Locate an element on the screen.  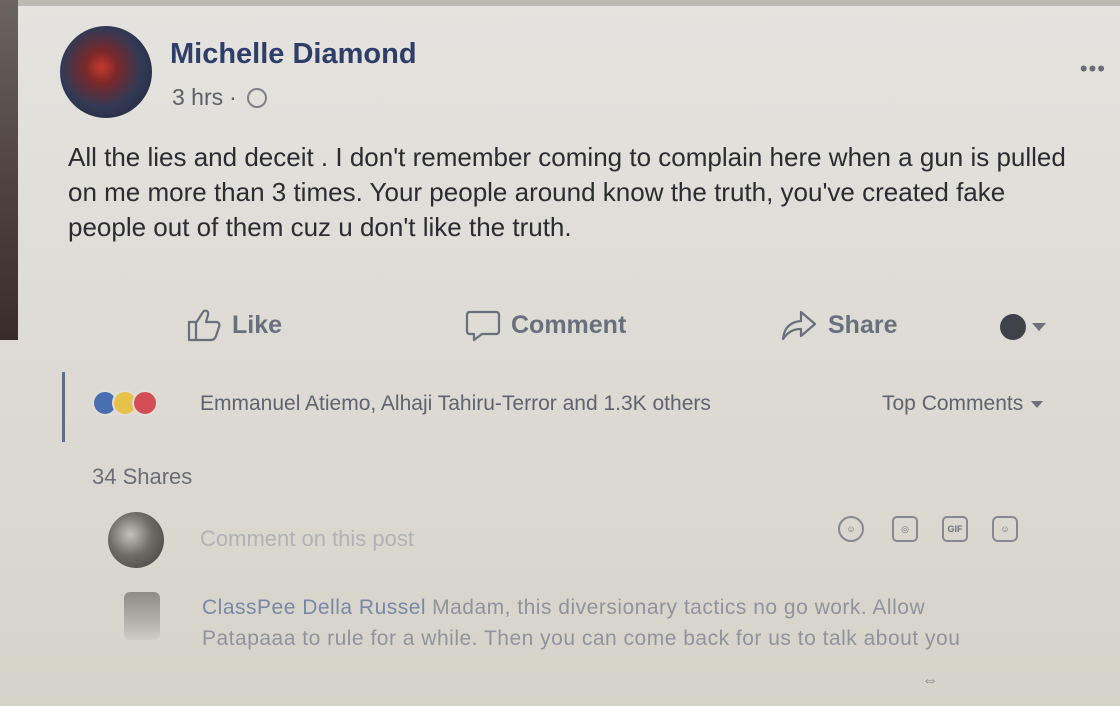
comment-button: Comment is located at coordinates (545, 325).